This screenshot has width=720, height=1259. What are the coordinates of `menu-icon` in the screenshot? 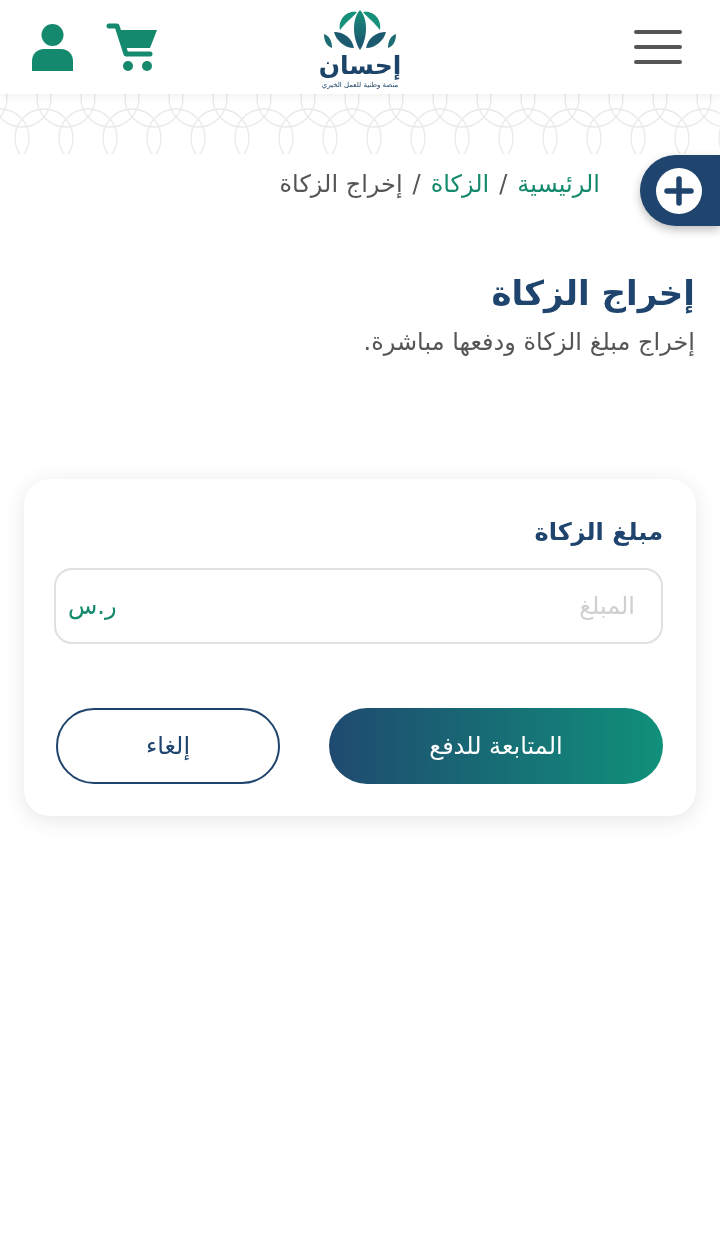 It's located at (658, 47).